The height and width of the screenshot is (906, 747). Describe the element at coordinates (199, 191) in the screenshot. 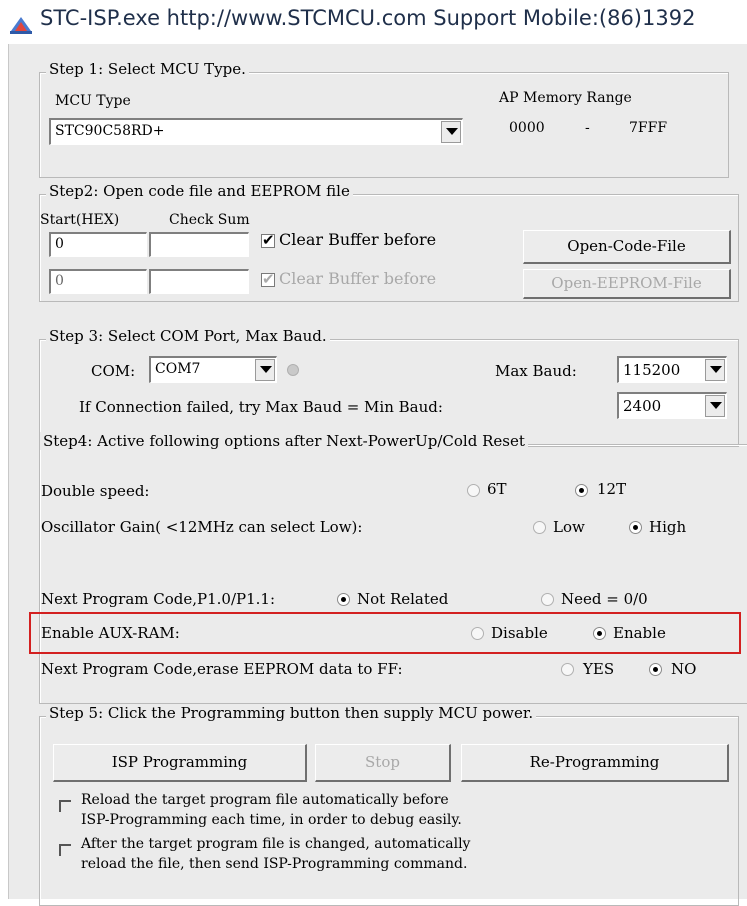

I see `step2-legend: Step2: Open code file and EEPROM file` at that location.